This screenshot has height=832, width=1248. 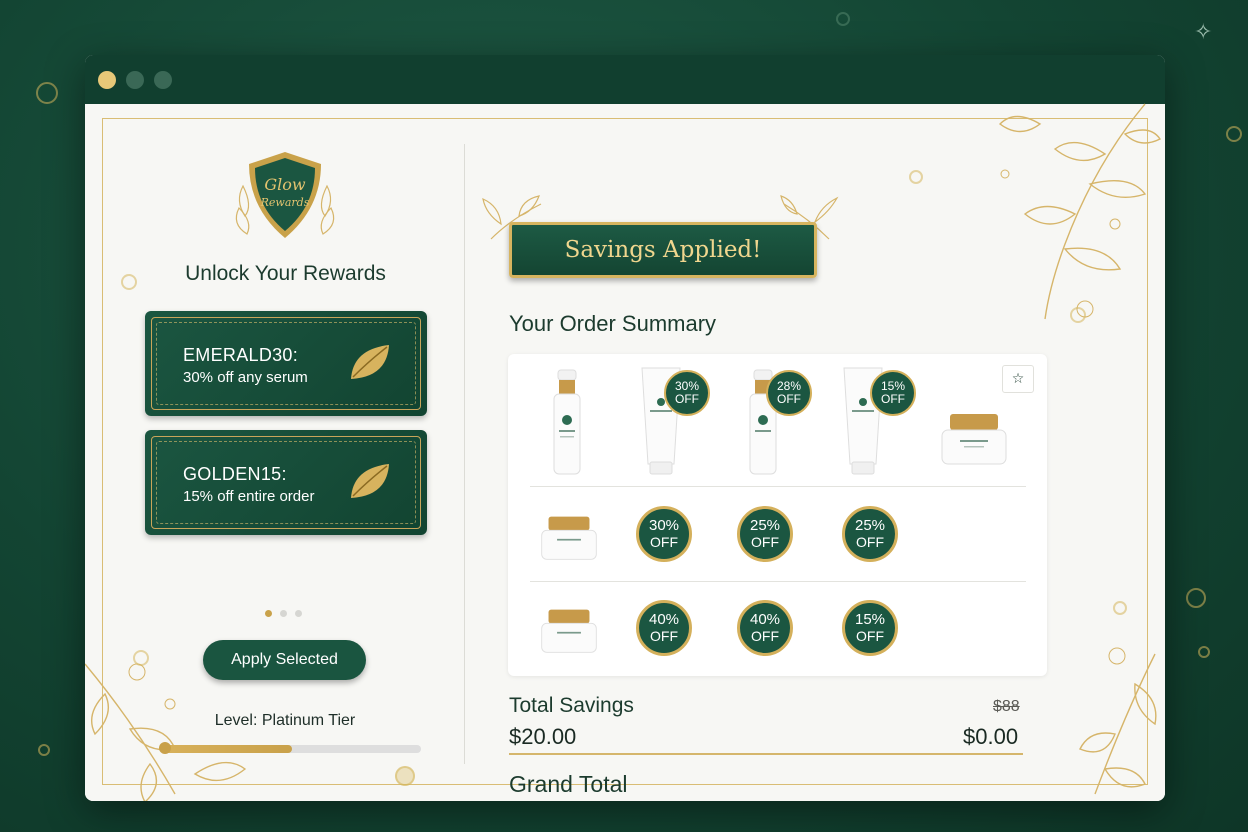 What do you see at coordinates (285, 184) in the screenshot?
I see `badge-text-glow: Glow` at bounding box center [285, 184].